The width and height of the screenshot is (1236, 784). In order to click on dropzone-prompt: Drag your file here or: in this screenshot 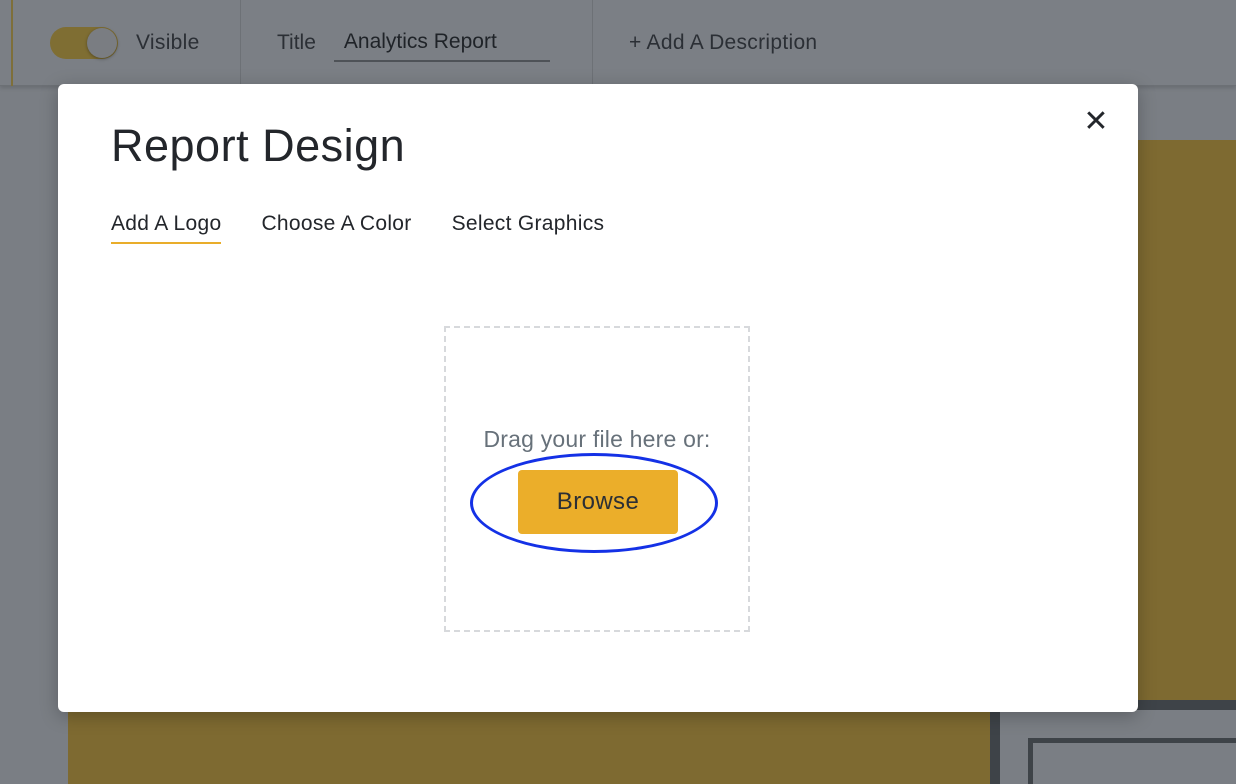, I will do `click(597, 439)`.